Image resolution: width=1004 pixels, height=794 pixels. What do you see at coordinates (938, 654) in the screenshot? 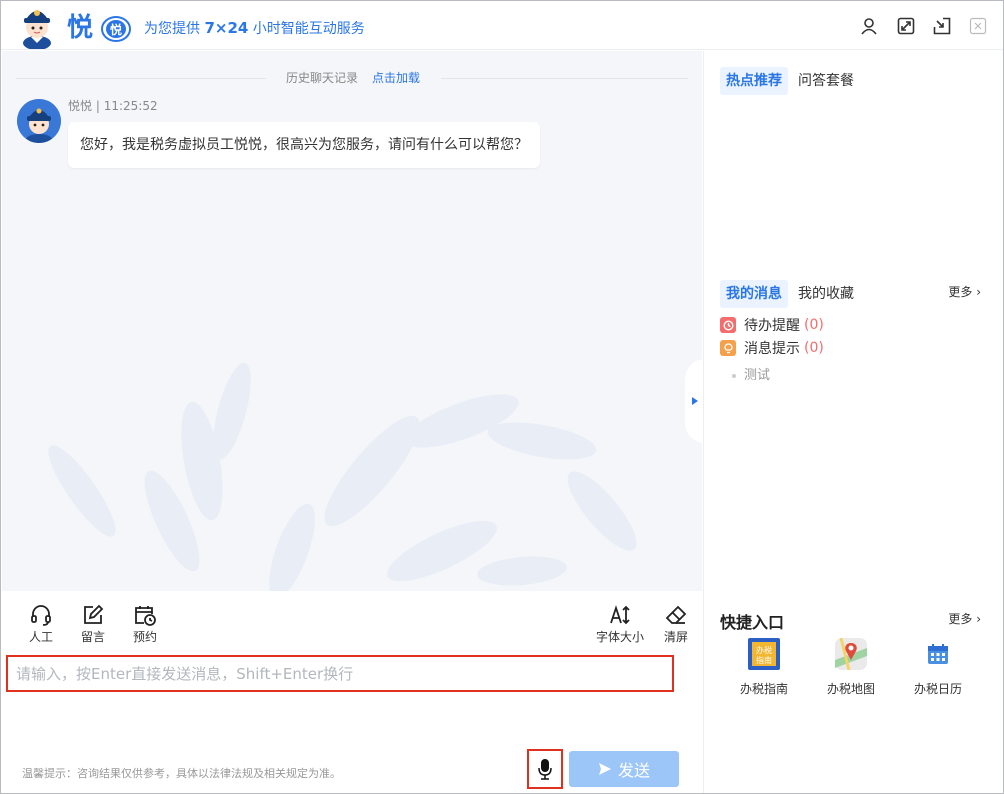
I see `calendar-icon` at bounding box center [938, 654].